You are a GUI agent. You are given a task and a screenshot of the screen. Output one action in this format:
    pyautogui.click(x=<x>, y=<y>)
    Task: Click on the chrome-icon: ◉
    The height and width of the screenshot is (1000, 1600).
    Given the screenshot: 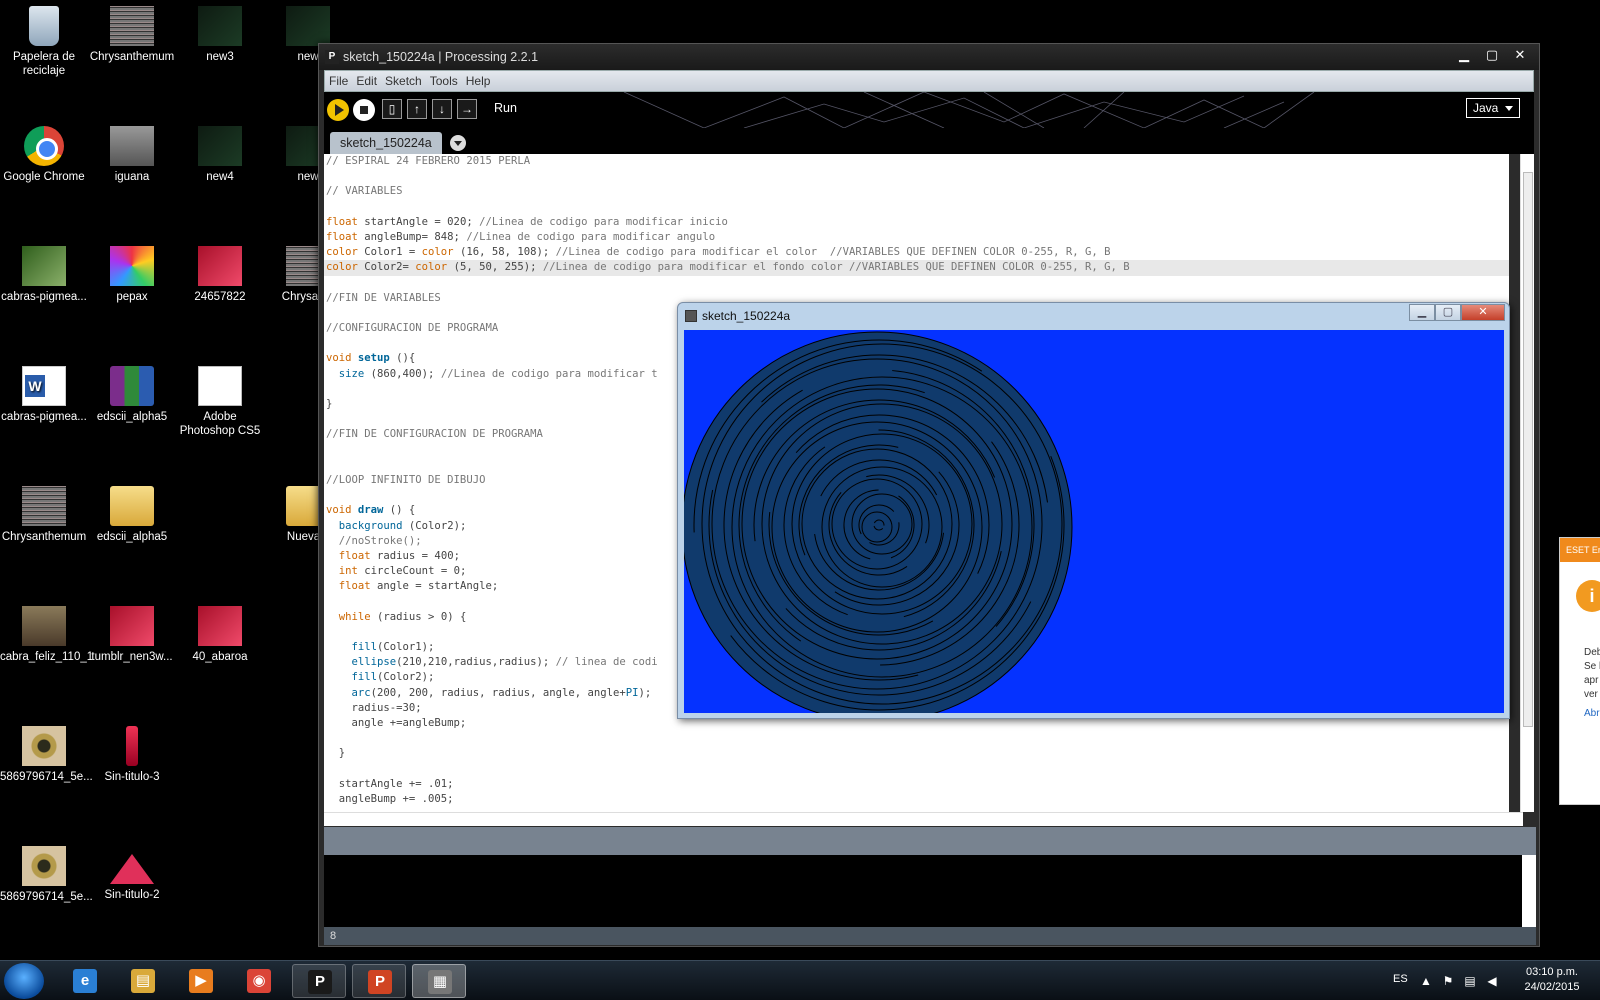 What is the action you would take?
    pyautogui.click(x=259, y=981)
    